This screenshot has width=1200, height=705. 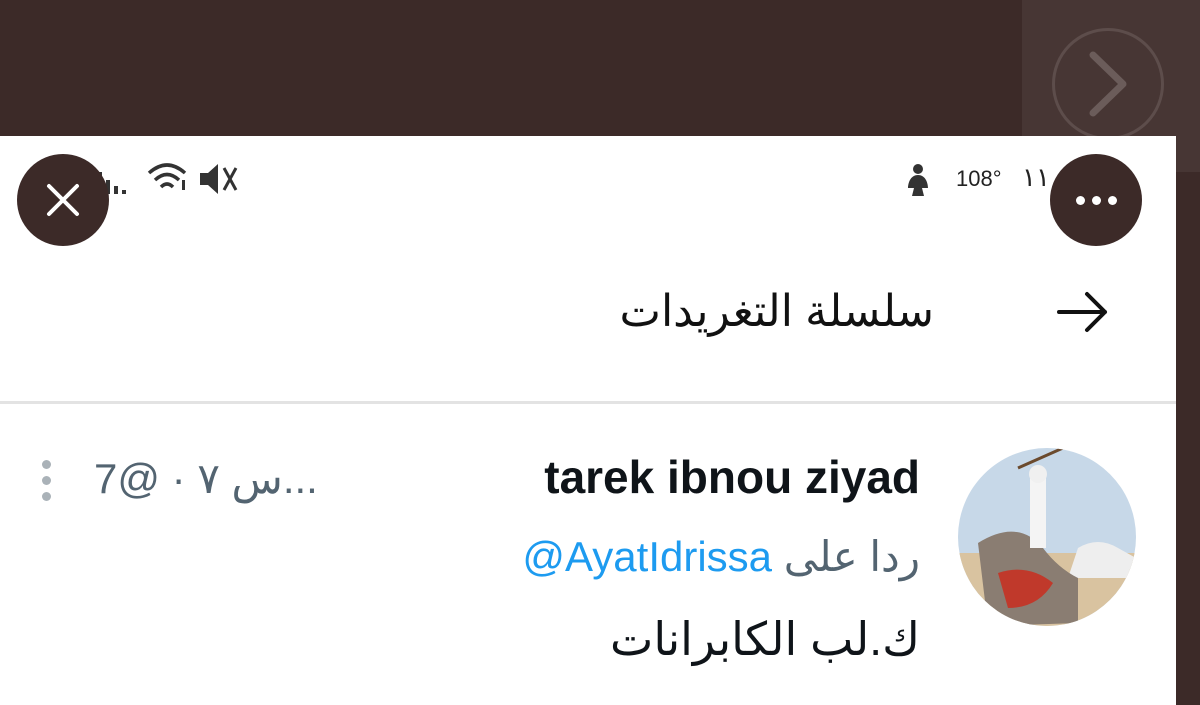 I want to click on clock-text: ١١, so click(x=1036, y=177).